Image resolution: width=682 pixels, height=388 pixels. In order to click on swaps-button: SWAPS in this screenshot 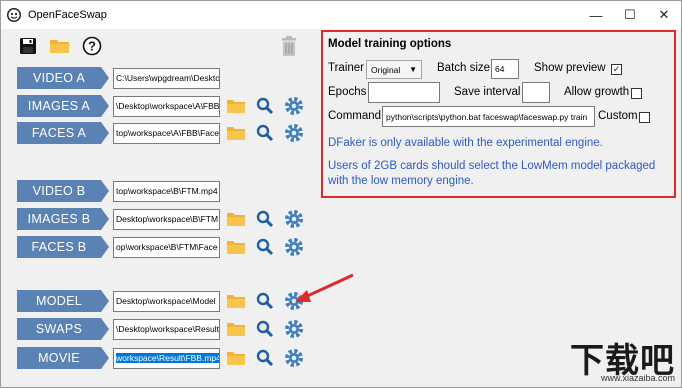, I will do `click(63, 329)`.